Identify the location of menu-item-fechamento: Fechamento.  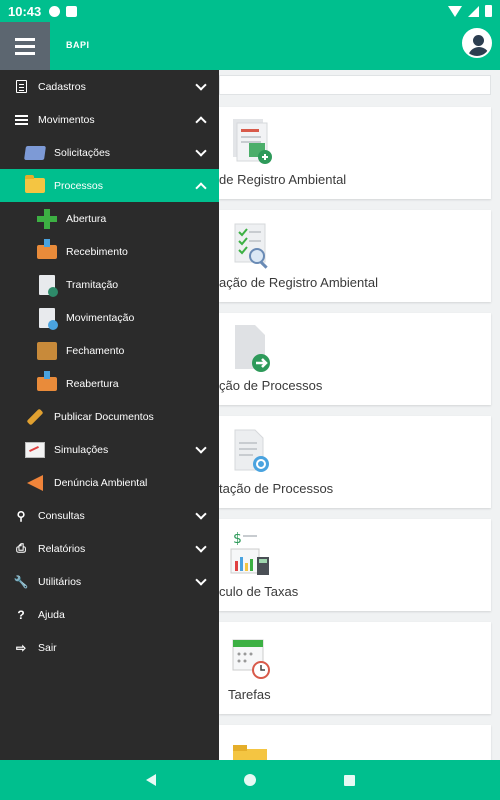
(109, 350).